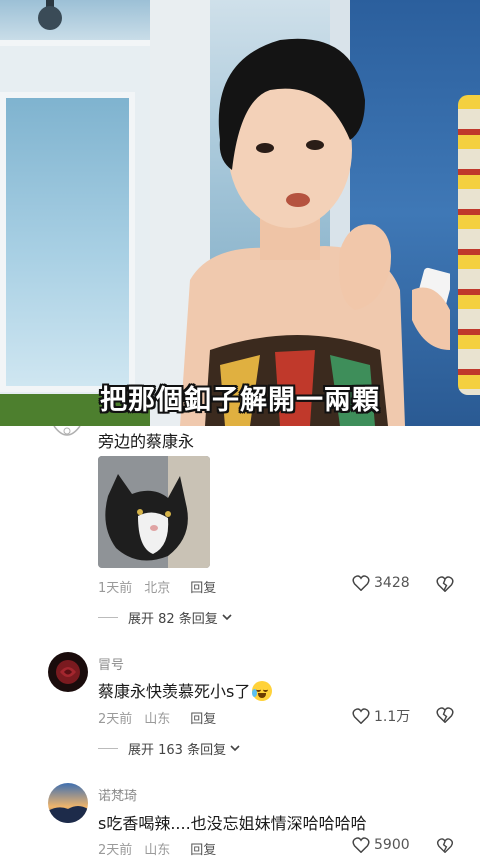 This screenshot has width=480, height=858. I want to click on crying-laughing-emoji, so click(262, 691).